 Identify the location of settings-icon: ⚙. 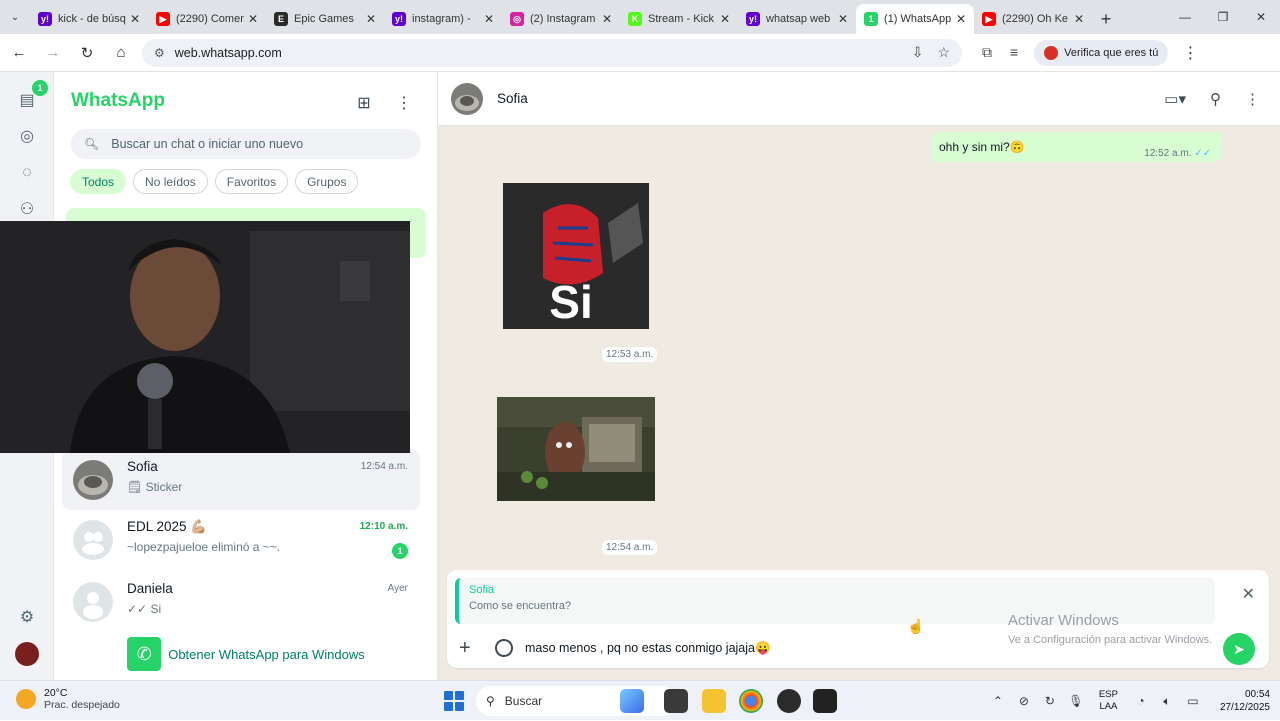
(27, 617).